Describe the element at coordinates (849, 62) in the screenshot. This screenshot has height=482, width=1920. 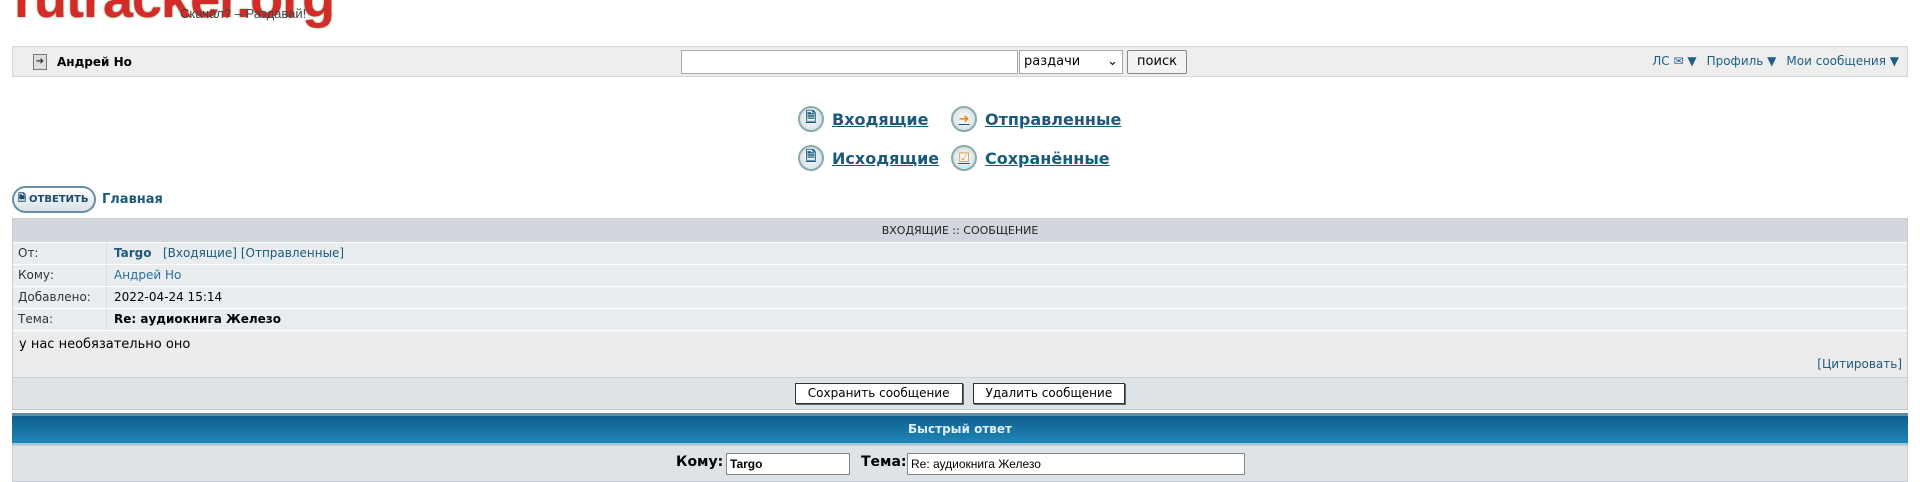
I see `search-input` at that location.